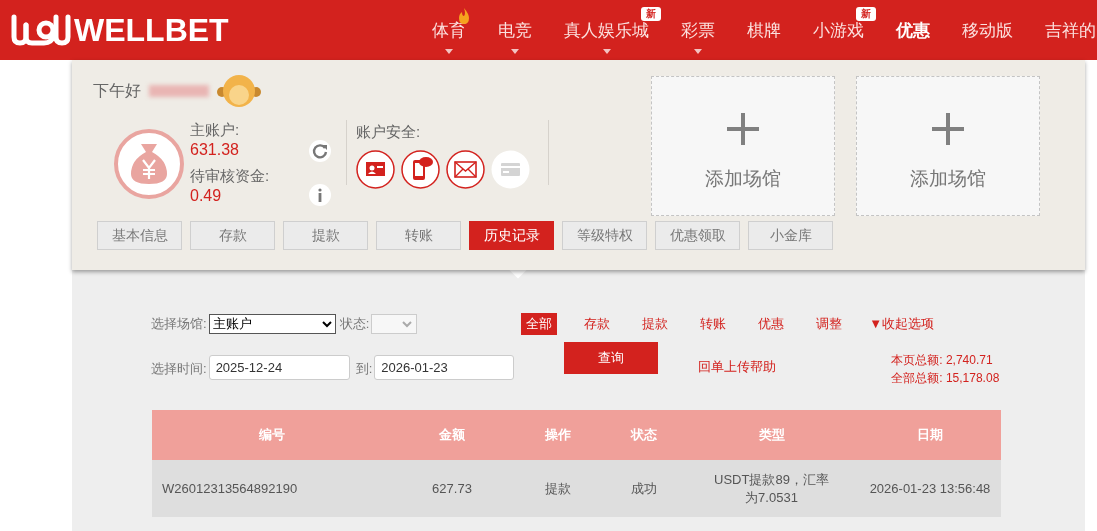 This screenshot has height=531, width=1097. What do you see at coordinates (764, 30) in the screenshot?
I see `nav-link: 棋牌` at bounding box center [764, 30].